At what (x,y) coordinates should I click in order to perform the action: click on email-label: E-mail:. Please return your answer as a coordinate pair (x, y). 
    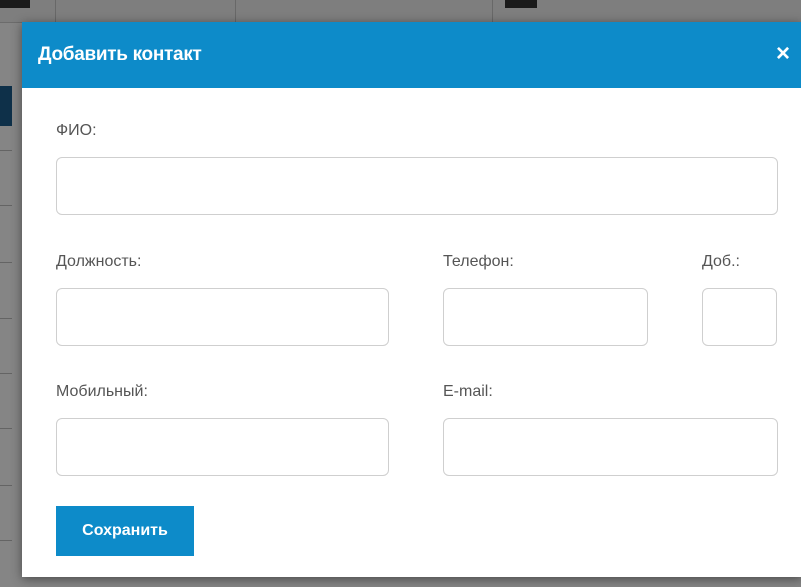
    Looking at the image, I should click on (468, 391).